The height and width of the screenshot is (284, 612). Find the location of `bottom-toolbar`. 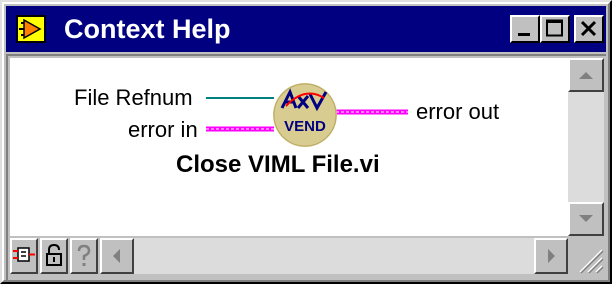

bottom-toolbar is located at coordinates (307, 256).